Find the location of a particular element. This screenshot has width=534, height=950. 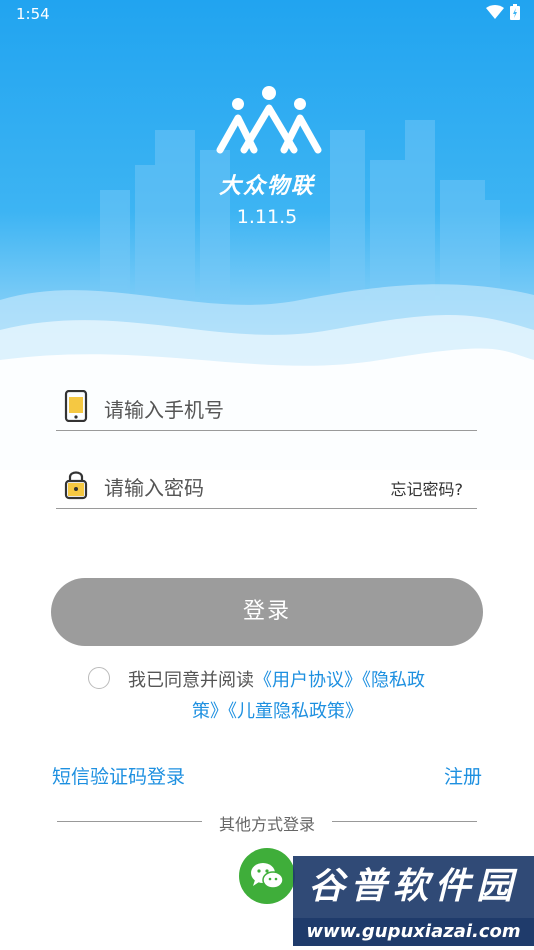

register-link: 注册 is located at coordinates (463, 775).